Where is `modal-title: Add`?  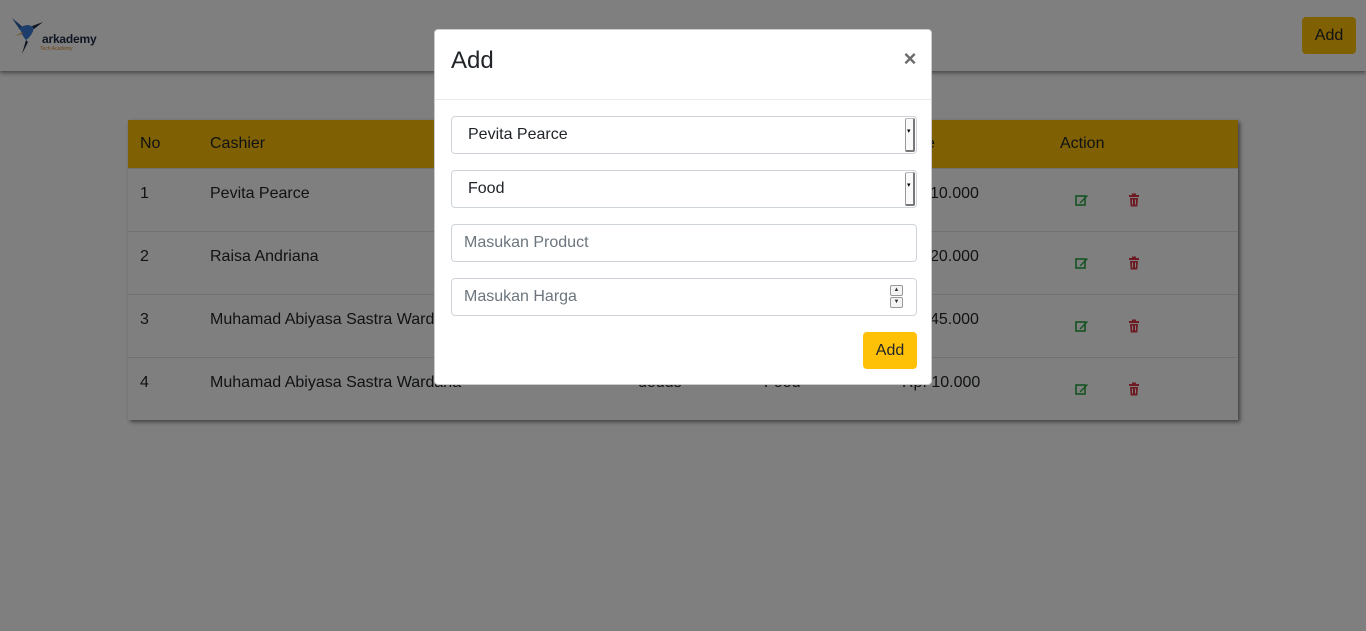 modal-title: Add is located at coordinates (472, 60).